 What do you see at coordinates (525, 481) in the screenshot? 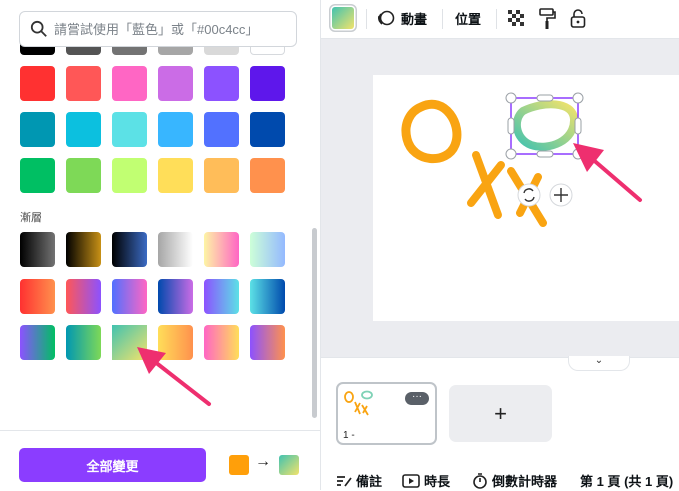
I see `timer-label: 倒數計時器` at bounding box center [525, 481].